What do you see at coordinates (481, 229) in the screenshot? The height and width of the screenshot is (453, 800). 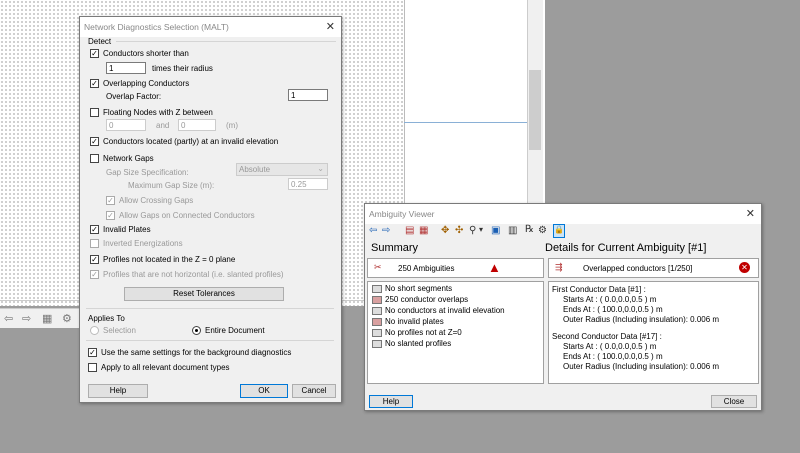 I see `dropdown-arrow-icon: ▾` at bounding box center [481, 229].